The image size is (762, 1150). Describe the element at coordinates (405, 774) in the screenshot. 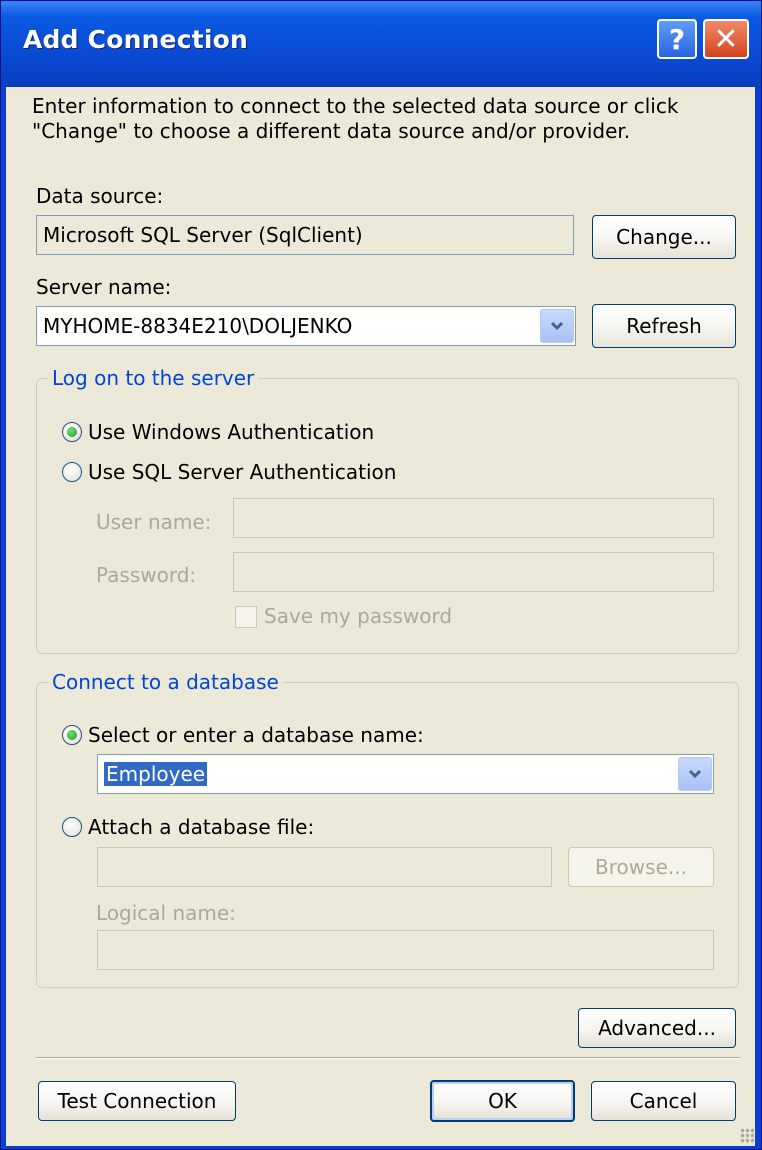

I see `database-name-combo: Employee` at that location.